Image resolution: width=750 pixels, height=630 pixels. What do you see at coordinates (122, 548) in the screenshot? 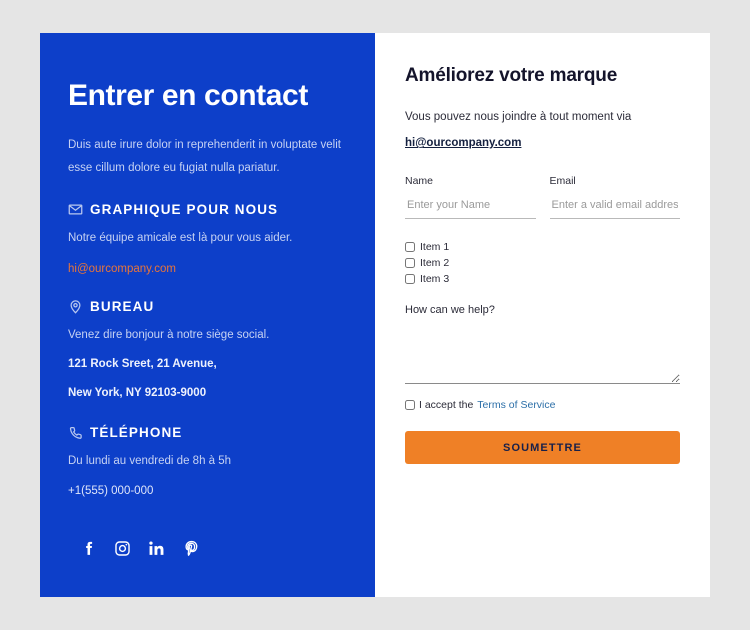
I see `instagram-icon` at bounding box center [122, 548].